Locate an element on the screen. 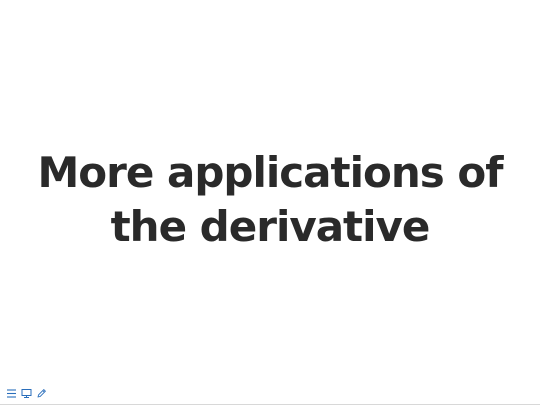 The height and width of the screenshot is (405, 540). pen-button is located at coordinates (41, 393).